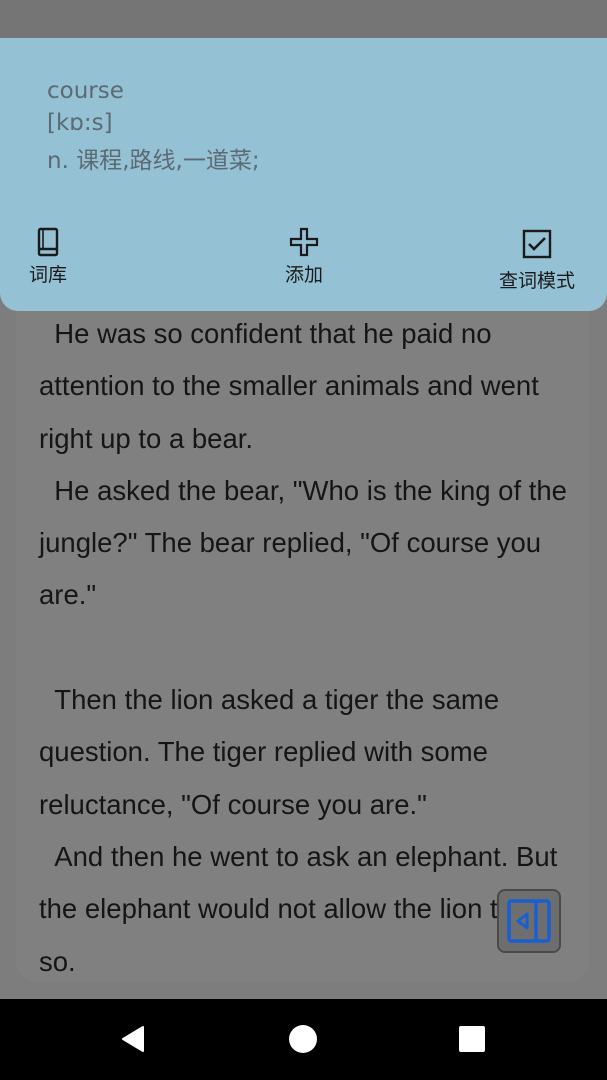 Image resolution: width=607 pixels, height=1080 pixels. What do you see at coordinates (48, 242) in the screenshot?
I see `book-icon` at bounding box center [48, 242].